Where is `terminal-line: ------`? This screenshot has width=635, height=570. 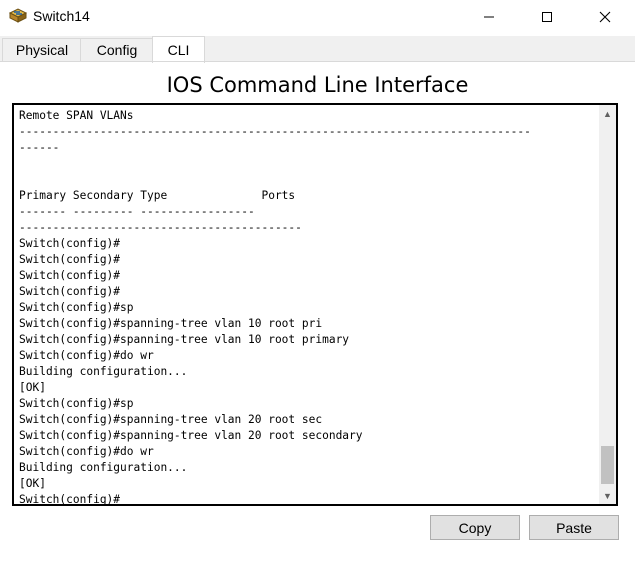 terminal-line: ------ is located at coordinates (39, 147).